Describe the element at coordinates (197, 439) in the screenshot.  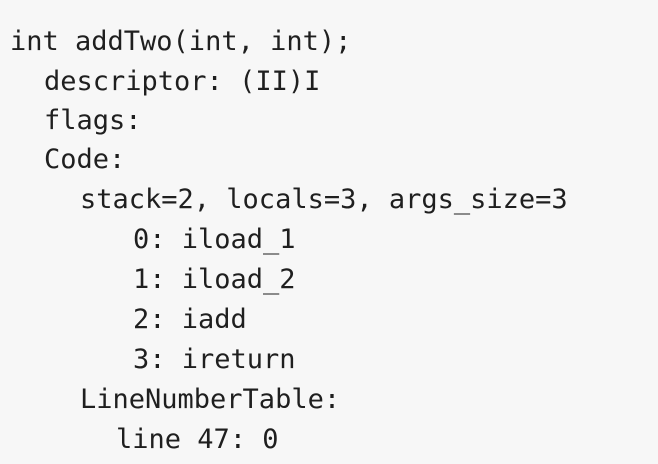
I see `line-number-entry: line 47: 0` at that location.